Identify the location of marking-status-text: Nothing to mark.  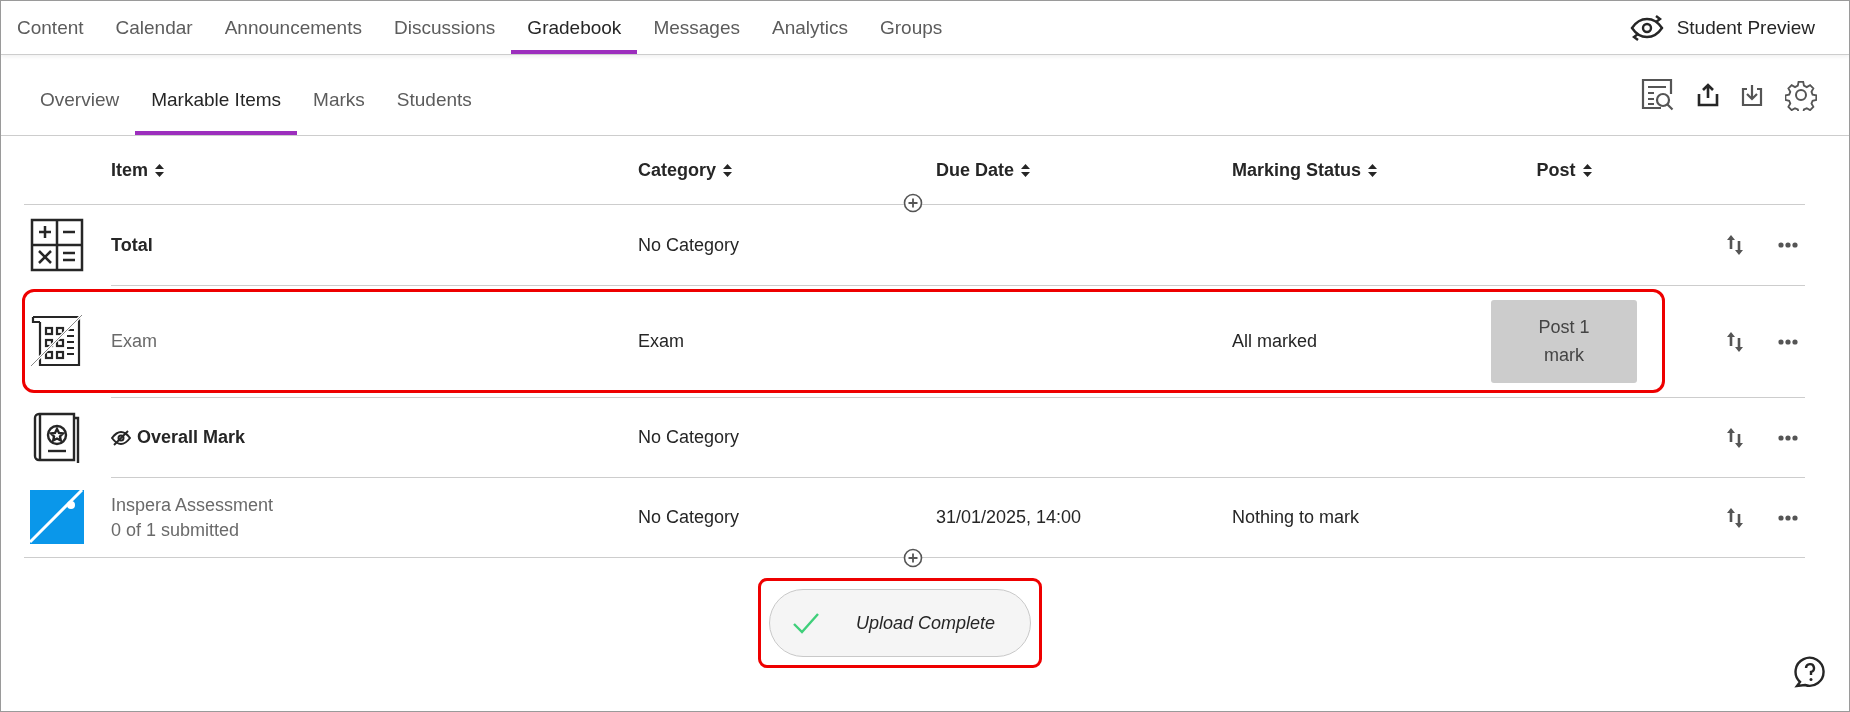
(1296, 517).